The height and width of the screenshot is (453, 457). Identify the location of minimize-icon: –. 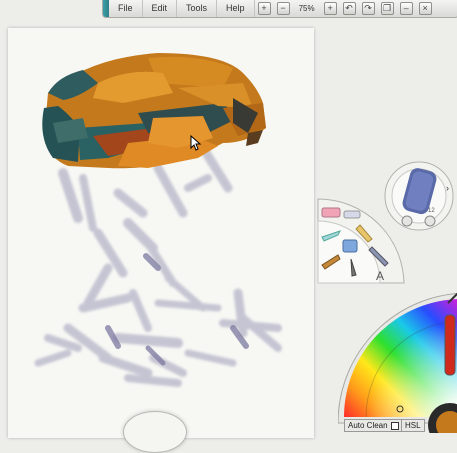
(406, 8).